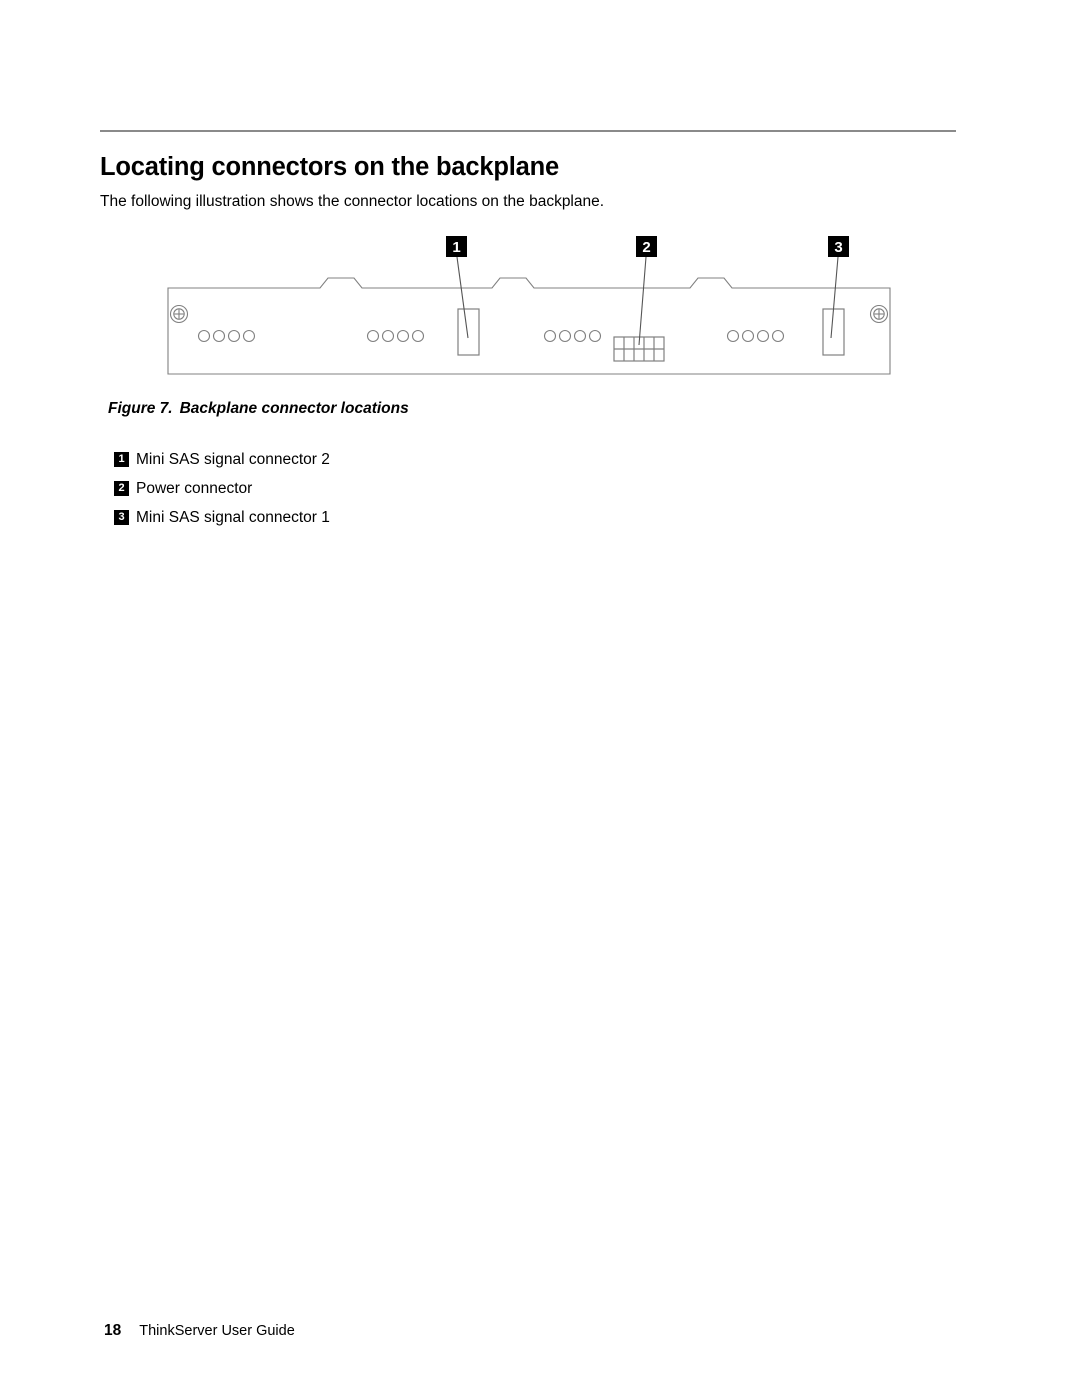 Image resolution: width=1080 pixels, height=1397 pixels. I want to click on figure-caption-number: Figure 7., so click(140, 408).